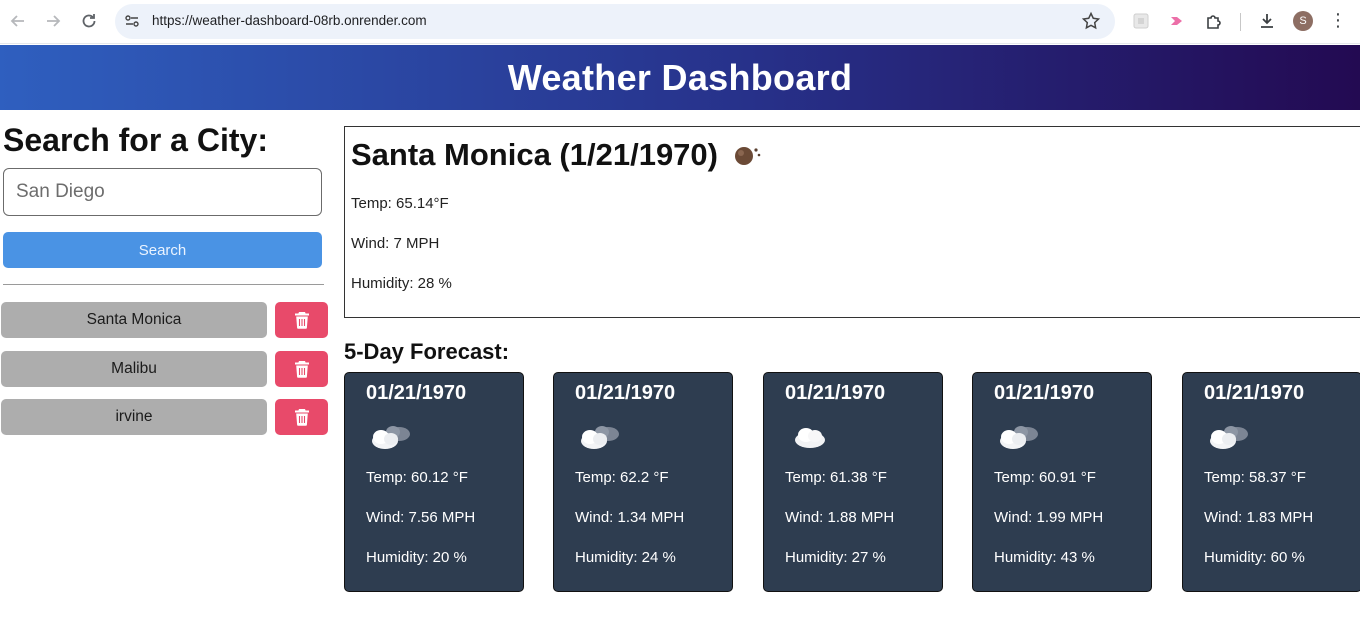 The width and height of the screenshot is (1360, 641). What do you see at coordinates (134, 369) in the screenshot?
I see `history-city-button: Malibu` at bounding box center [134, 369].